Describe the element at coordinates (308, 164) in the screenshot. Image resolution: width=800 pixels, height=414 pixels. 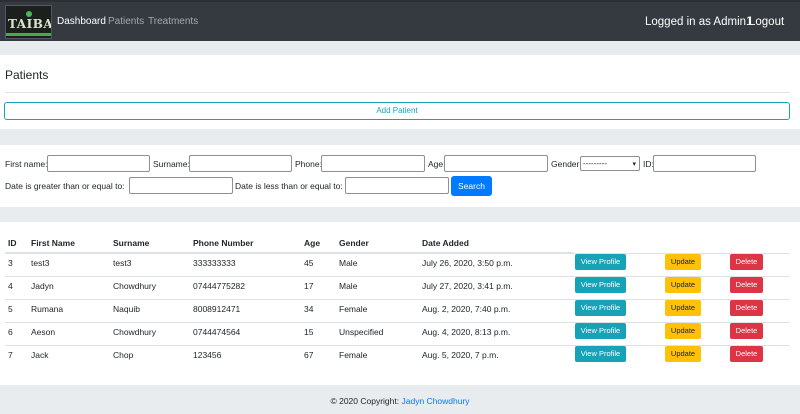
I see `phone-label: Phone:` at that location.